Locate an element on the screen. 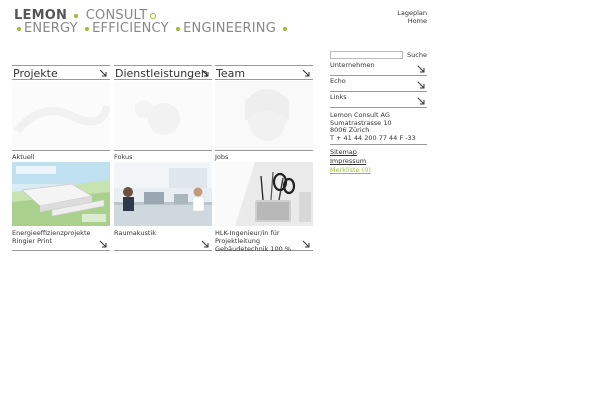 This screenshot has width=600, height=400. sidebar-item-unternehmen: Unternehmen is located at coordinates (378, 68).